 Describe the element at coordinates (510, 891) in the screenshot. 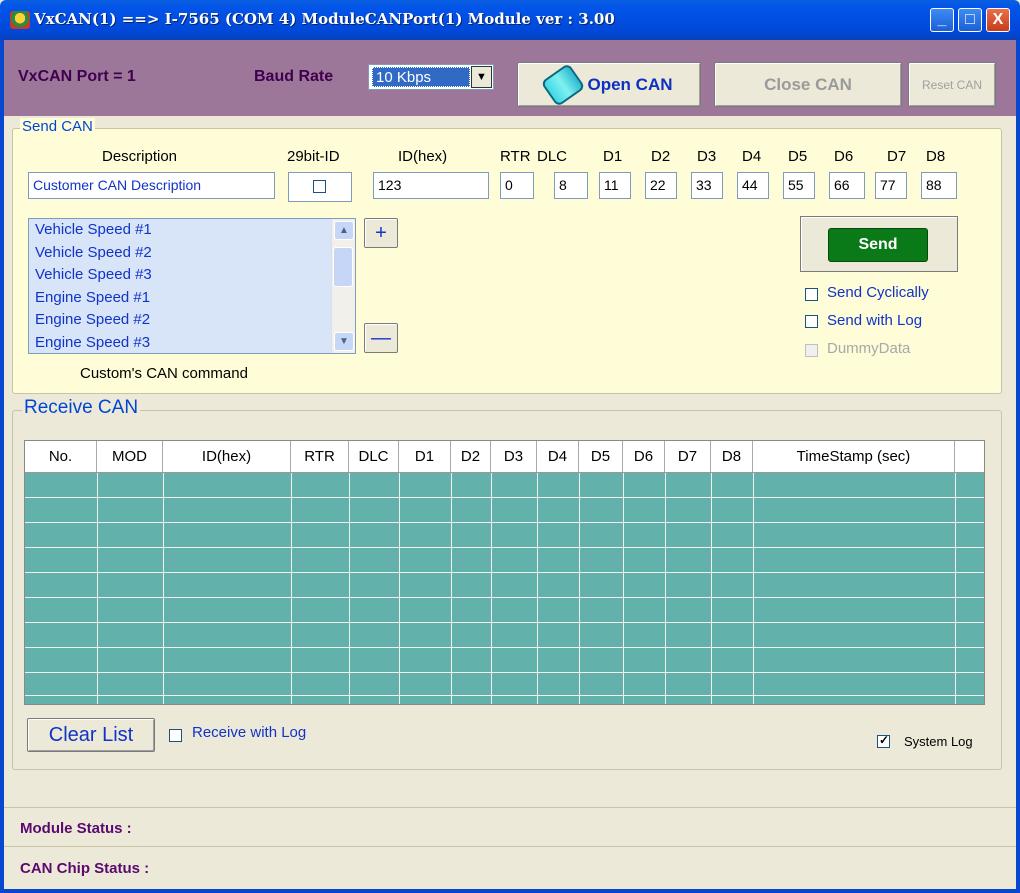

I see `window-frame-bottom` at that location.